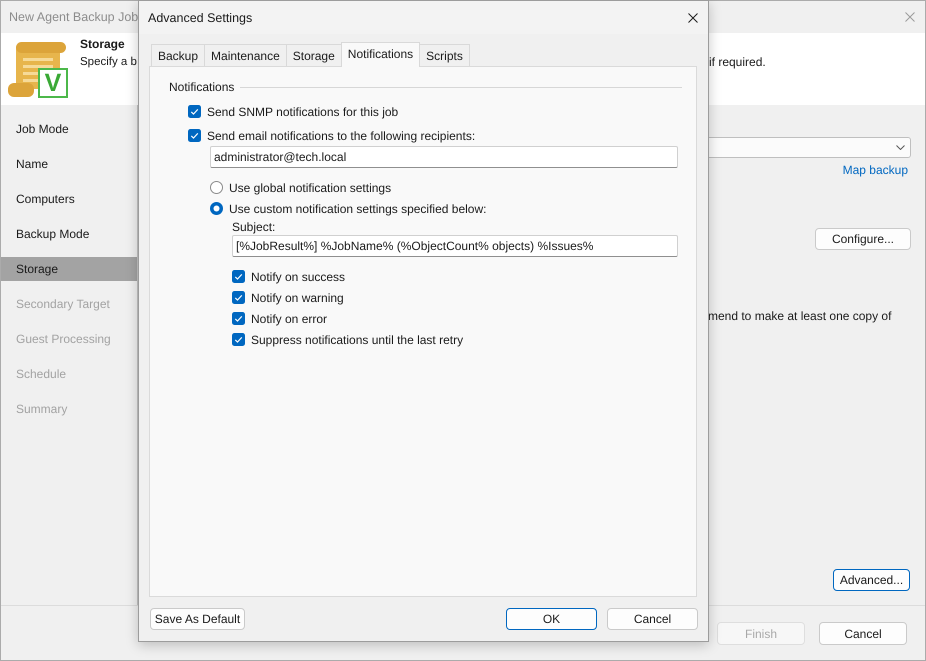 Image resolution: width=926 pixels, height=661 pixels. Describe the element at coordinates (69, 129) in the screenshot. I see `wizard-step: Job Mode` at that location.